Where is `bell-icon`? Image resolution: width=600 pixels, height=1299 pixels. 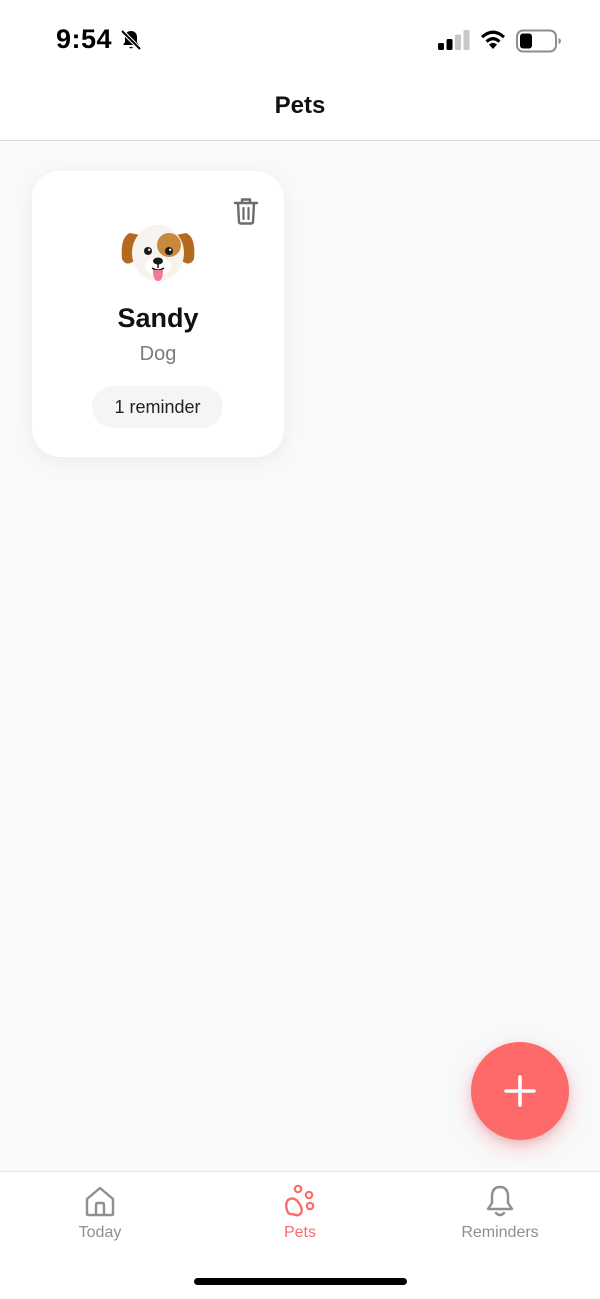 bell-icon is located at coordinates (500, 1201).